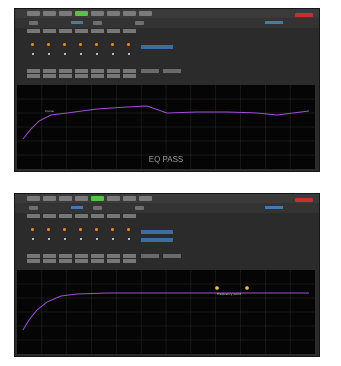 The height and width of the screenshot is (366, 341). Describe the element at coordinates (77, 240) in the screenshot. I see `band-grid` at that location.